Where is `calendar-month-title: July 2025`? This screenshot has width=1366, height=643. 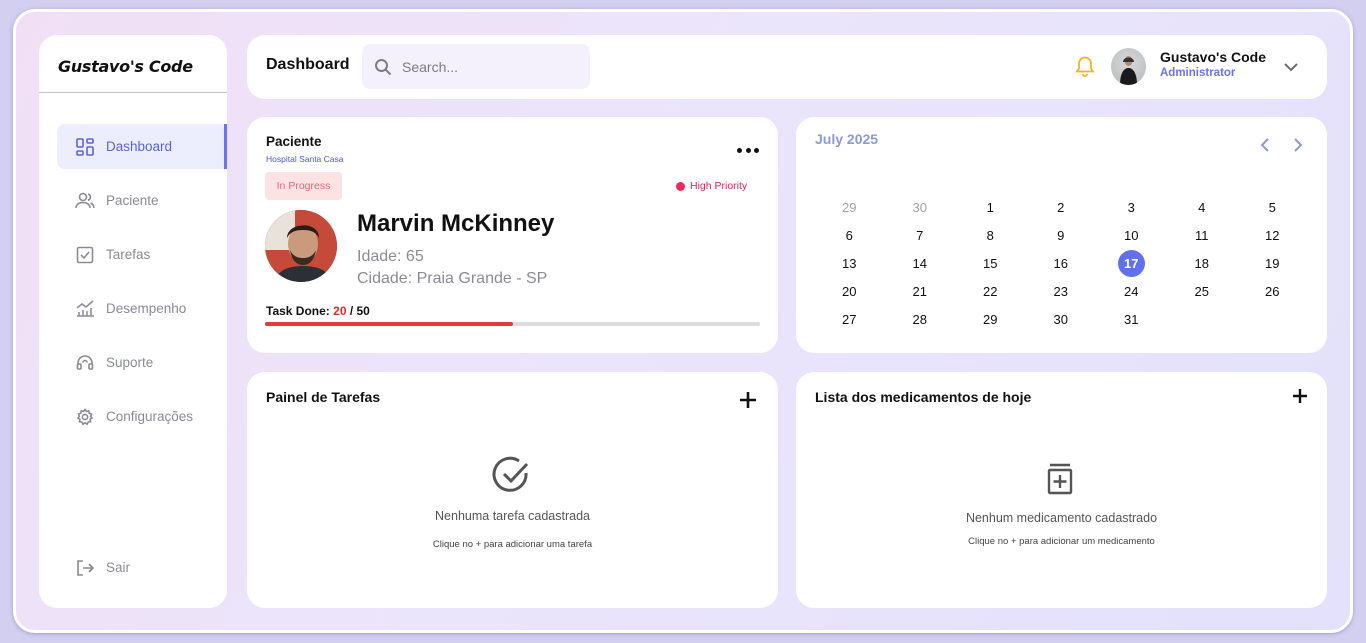 calendar-month-title: July 2025 is located at coordinates (847, 139).